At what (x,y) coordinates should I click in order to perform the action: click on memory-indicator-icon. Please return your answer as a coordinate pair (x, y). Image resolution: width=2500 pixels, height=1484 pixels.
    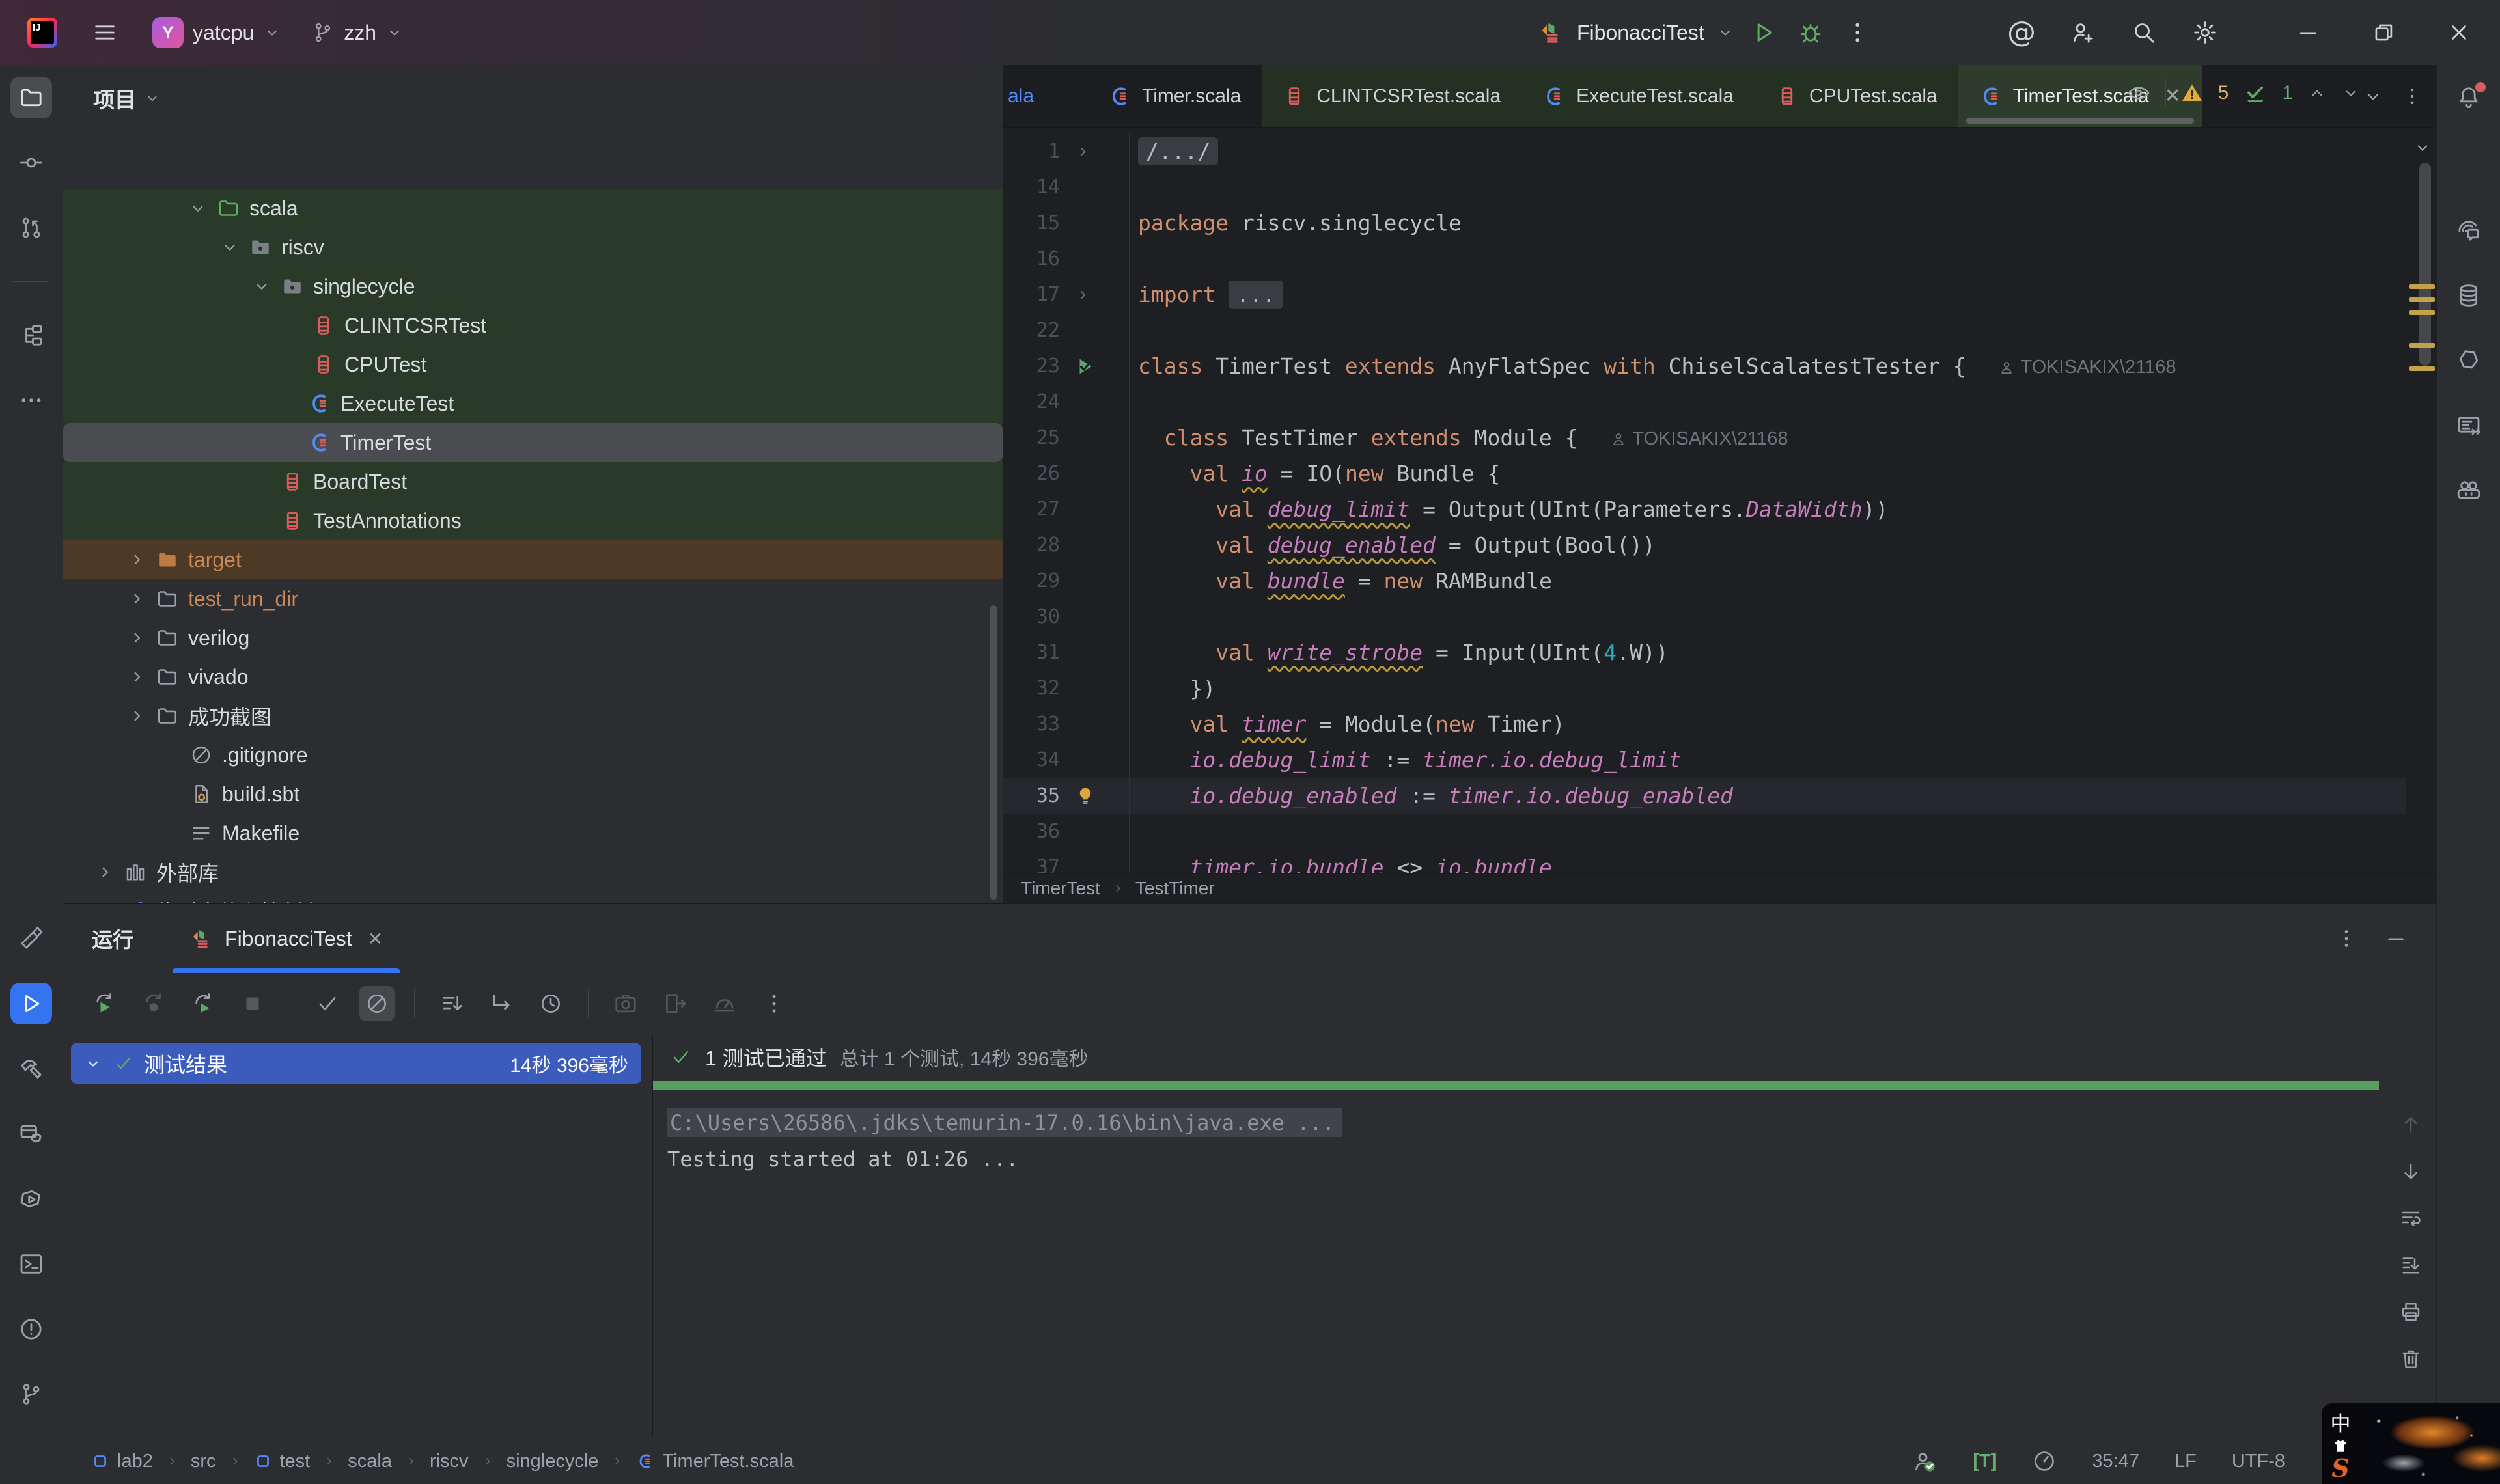
    Looking at the image, I should click on (2044, 1461).